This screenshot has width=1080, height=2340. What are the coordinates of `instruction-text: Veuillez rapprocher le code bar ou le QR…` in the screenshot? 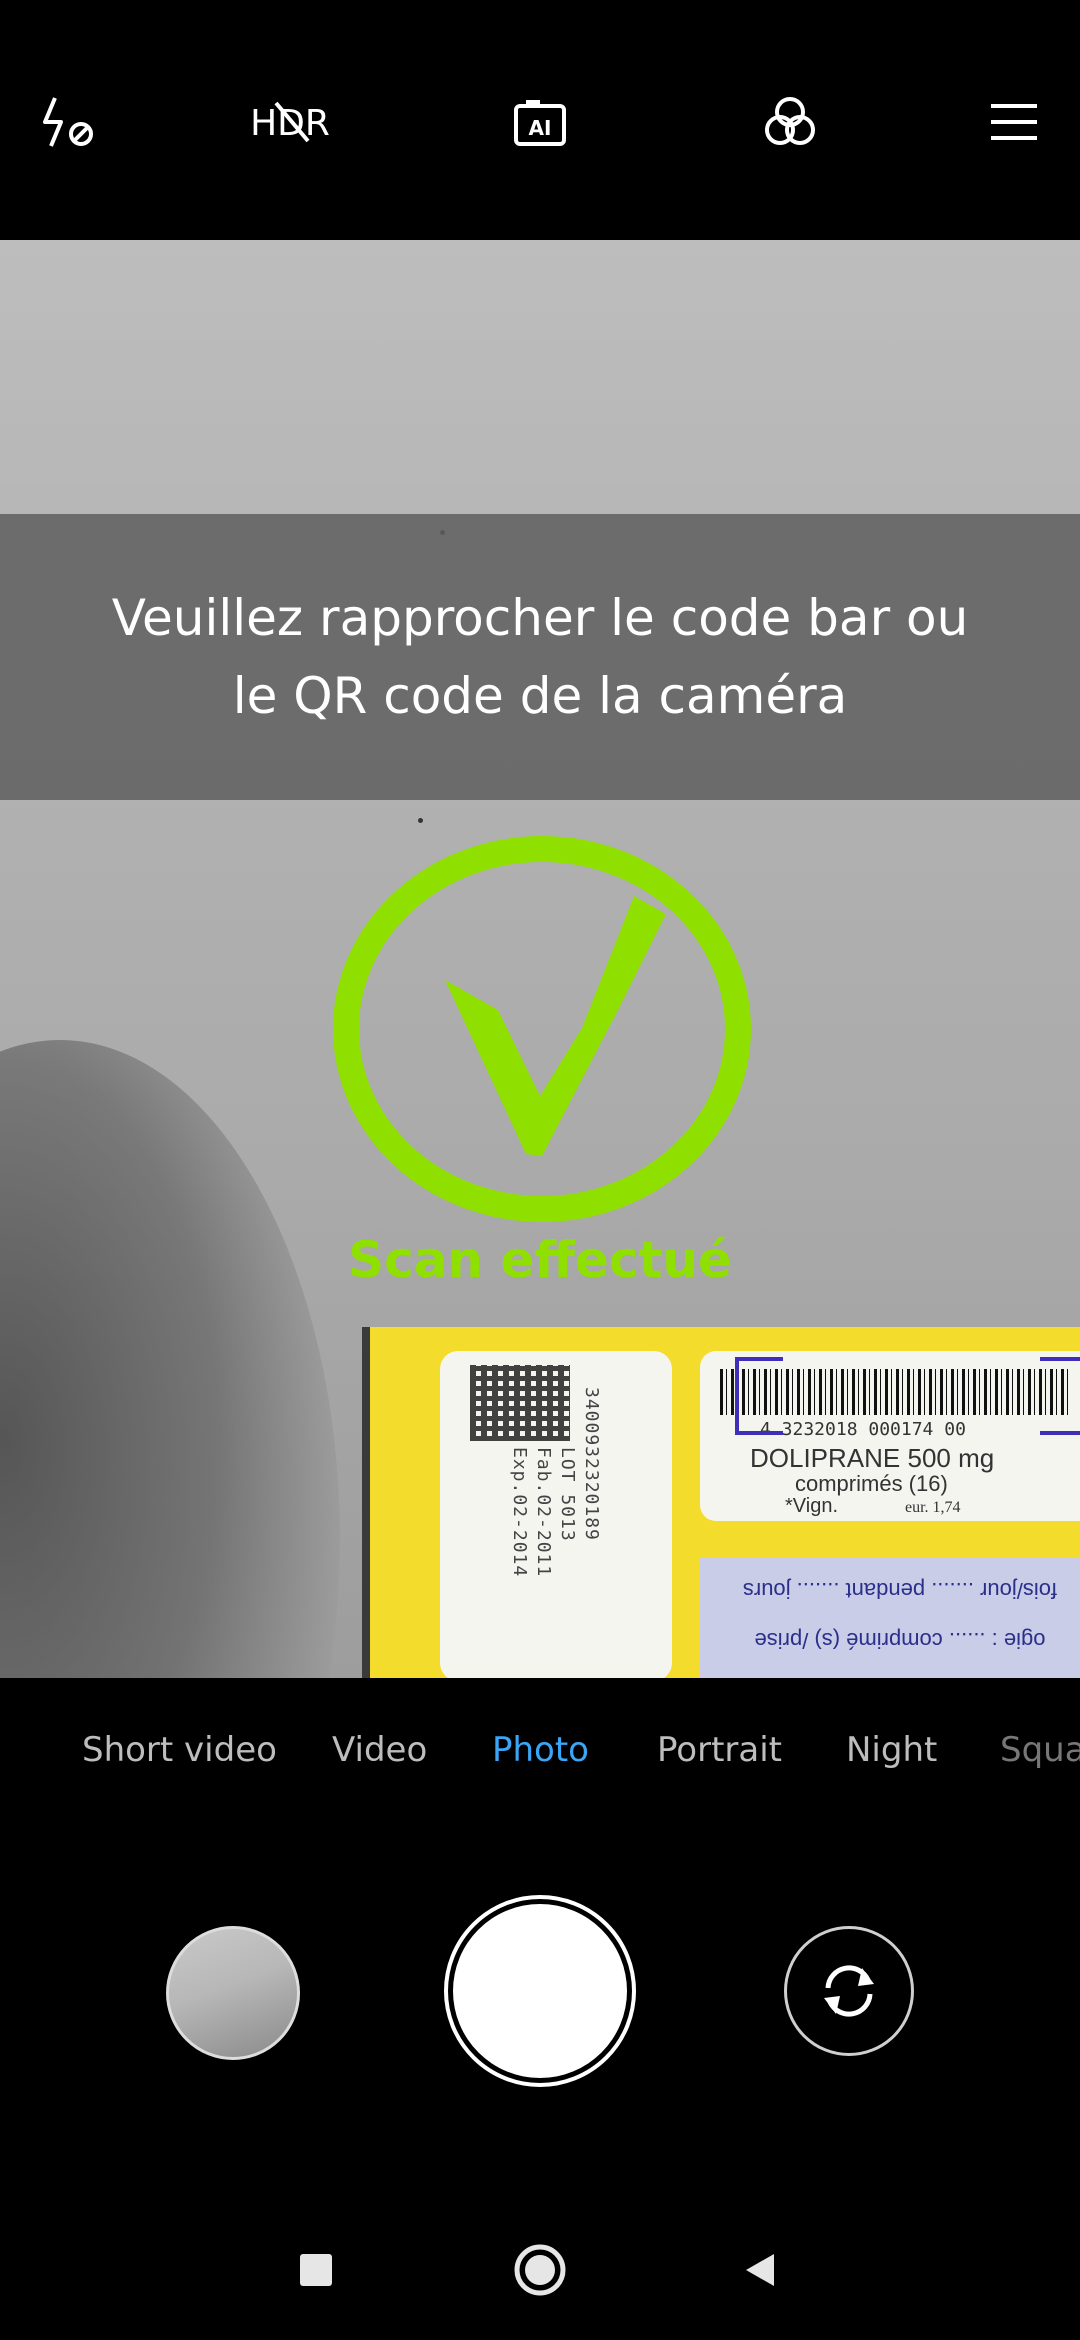 It's located at (540, 657).